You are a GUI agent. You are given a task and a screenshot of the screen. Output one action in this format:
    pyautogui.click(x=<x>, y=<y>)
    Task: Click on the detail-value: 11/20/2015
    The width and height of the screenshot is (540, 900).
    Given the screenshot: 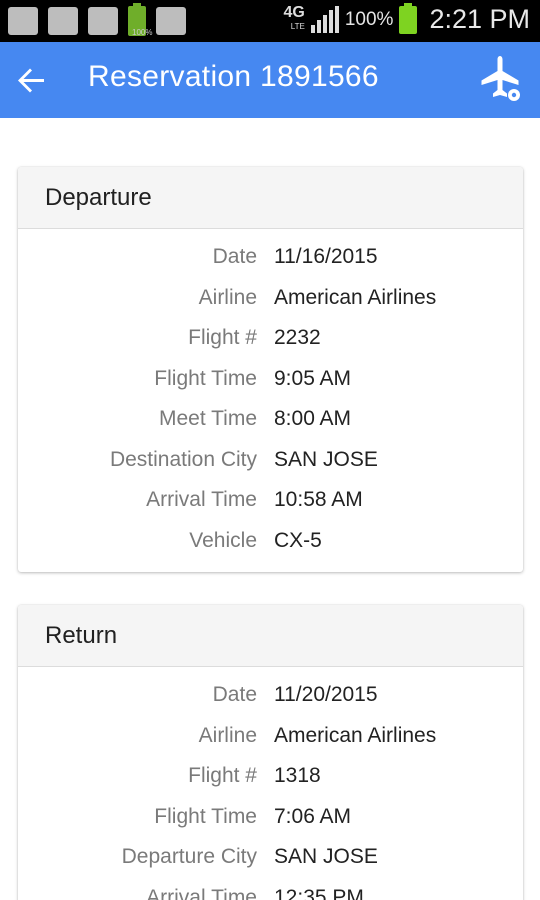 What is the action you would take?
    pyautogui.click(x=326, y=695)
    